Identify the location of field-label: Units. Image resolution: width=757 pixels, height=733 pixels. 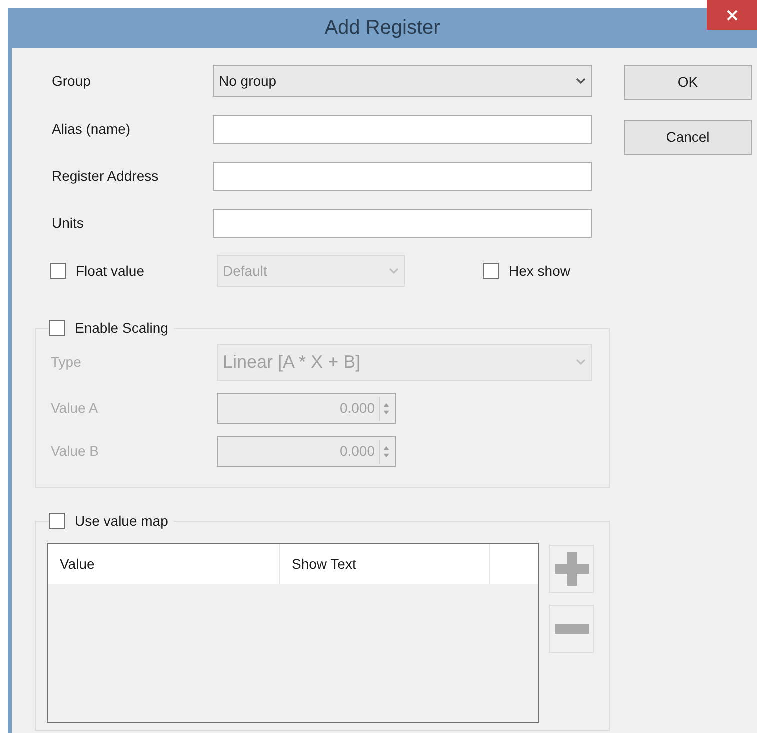
(68, 223).